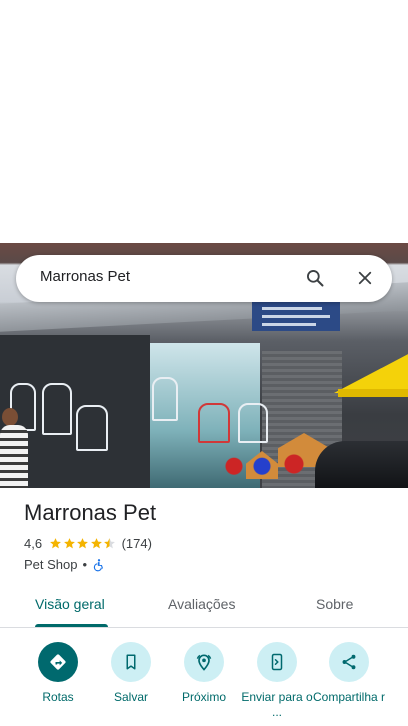  I want to click on search-query: Marronas Pet, so click(85, 276).